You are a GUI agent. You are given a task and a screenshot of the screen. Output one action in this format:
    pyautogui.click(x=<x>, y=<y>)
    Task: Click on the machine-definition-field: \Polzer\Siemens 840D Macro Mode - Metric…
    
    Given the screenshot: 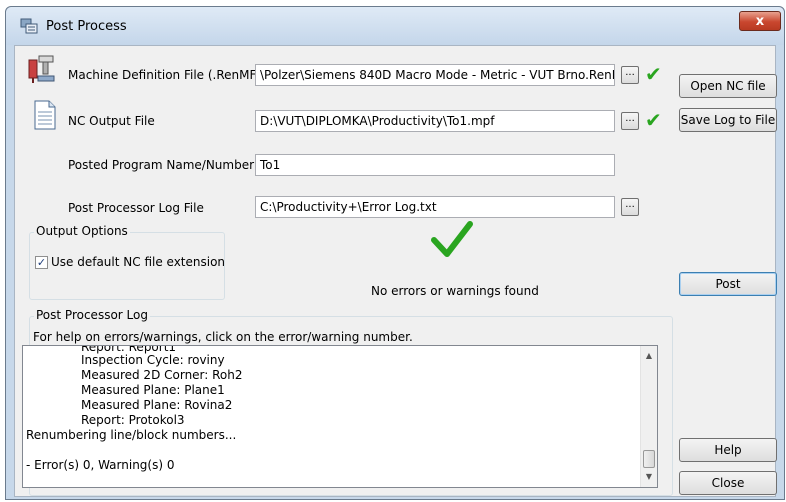 What is the action you would take?
    pyautogui.click(x=435, y=75)
    